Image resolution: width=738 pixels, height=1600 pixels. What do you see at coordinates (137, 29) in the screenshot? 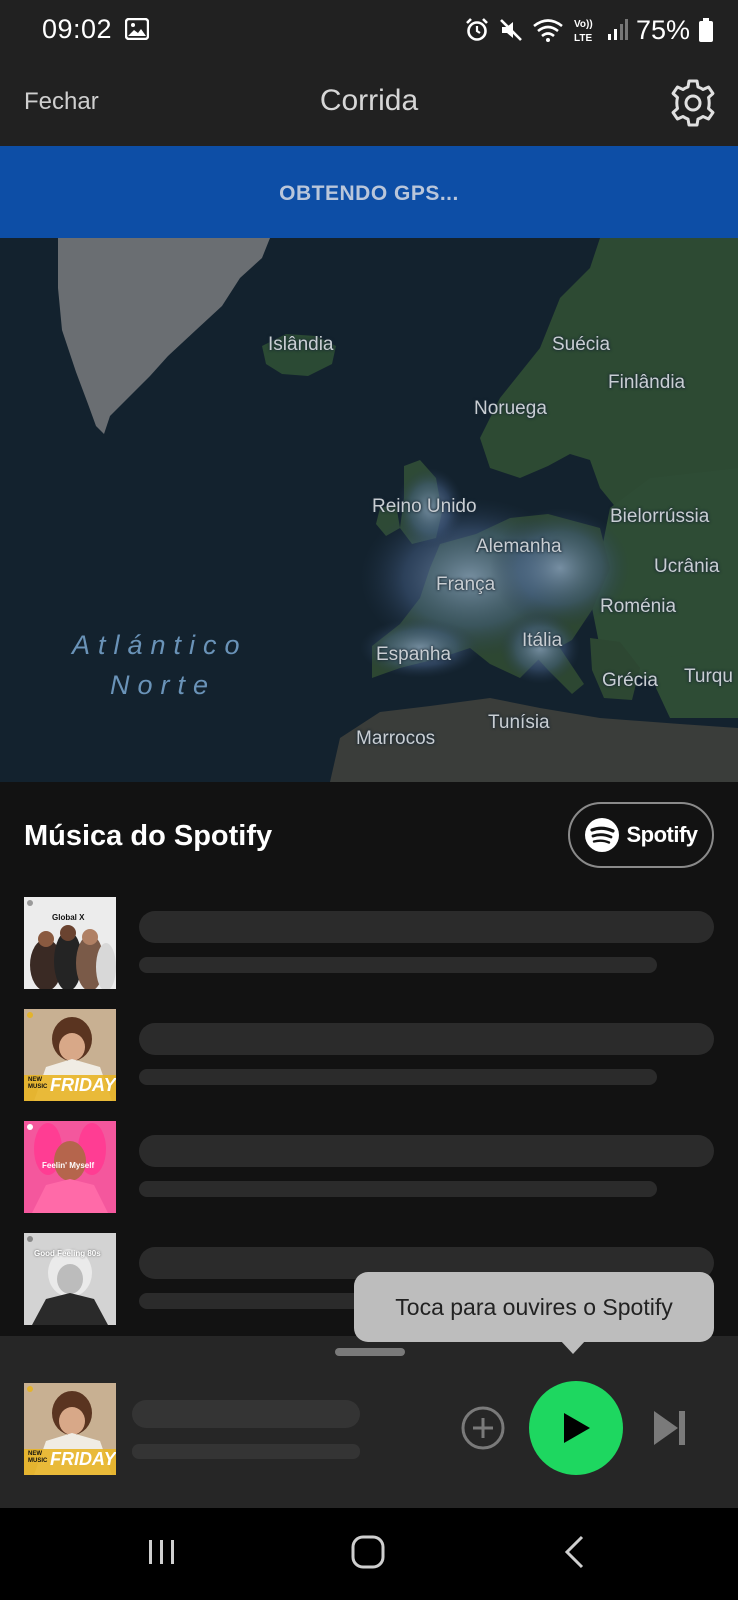
I see `image-icon` at bounding box center [137, 29].